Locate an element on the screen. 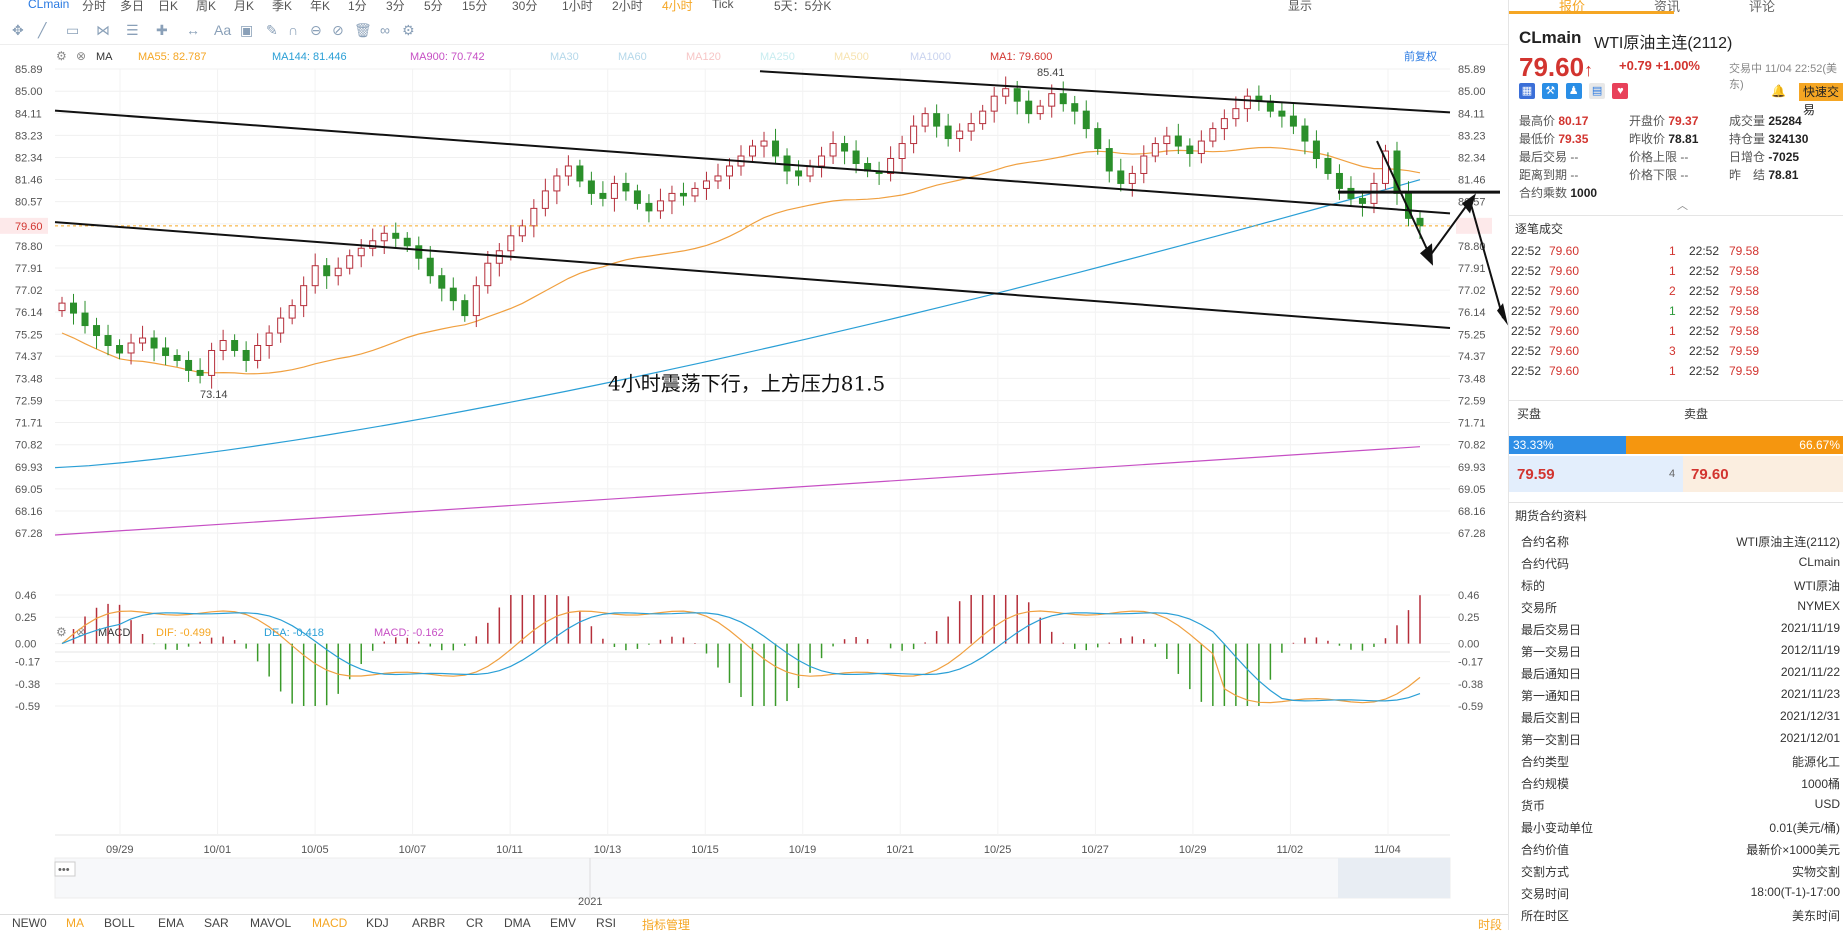 The height and width of the screenshot is (931, 1843). symbol-label: CLmain is located at coordinates (48, 5).